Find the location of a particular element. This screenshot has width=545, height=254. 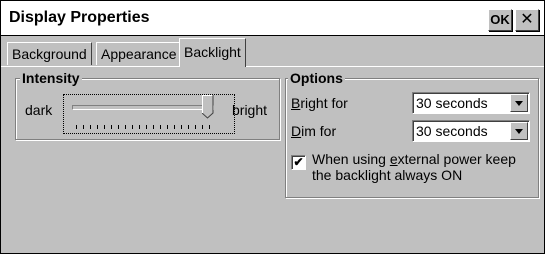

external-power-accel: e is located at coordinates (393, 159).